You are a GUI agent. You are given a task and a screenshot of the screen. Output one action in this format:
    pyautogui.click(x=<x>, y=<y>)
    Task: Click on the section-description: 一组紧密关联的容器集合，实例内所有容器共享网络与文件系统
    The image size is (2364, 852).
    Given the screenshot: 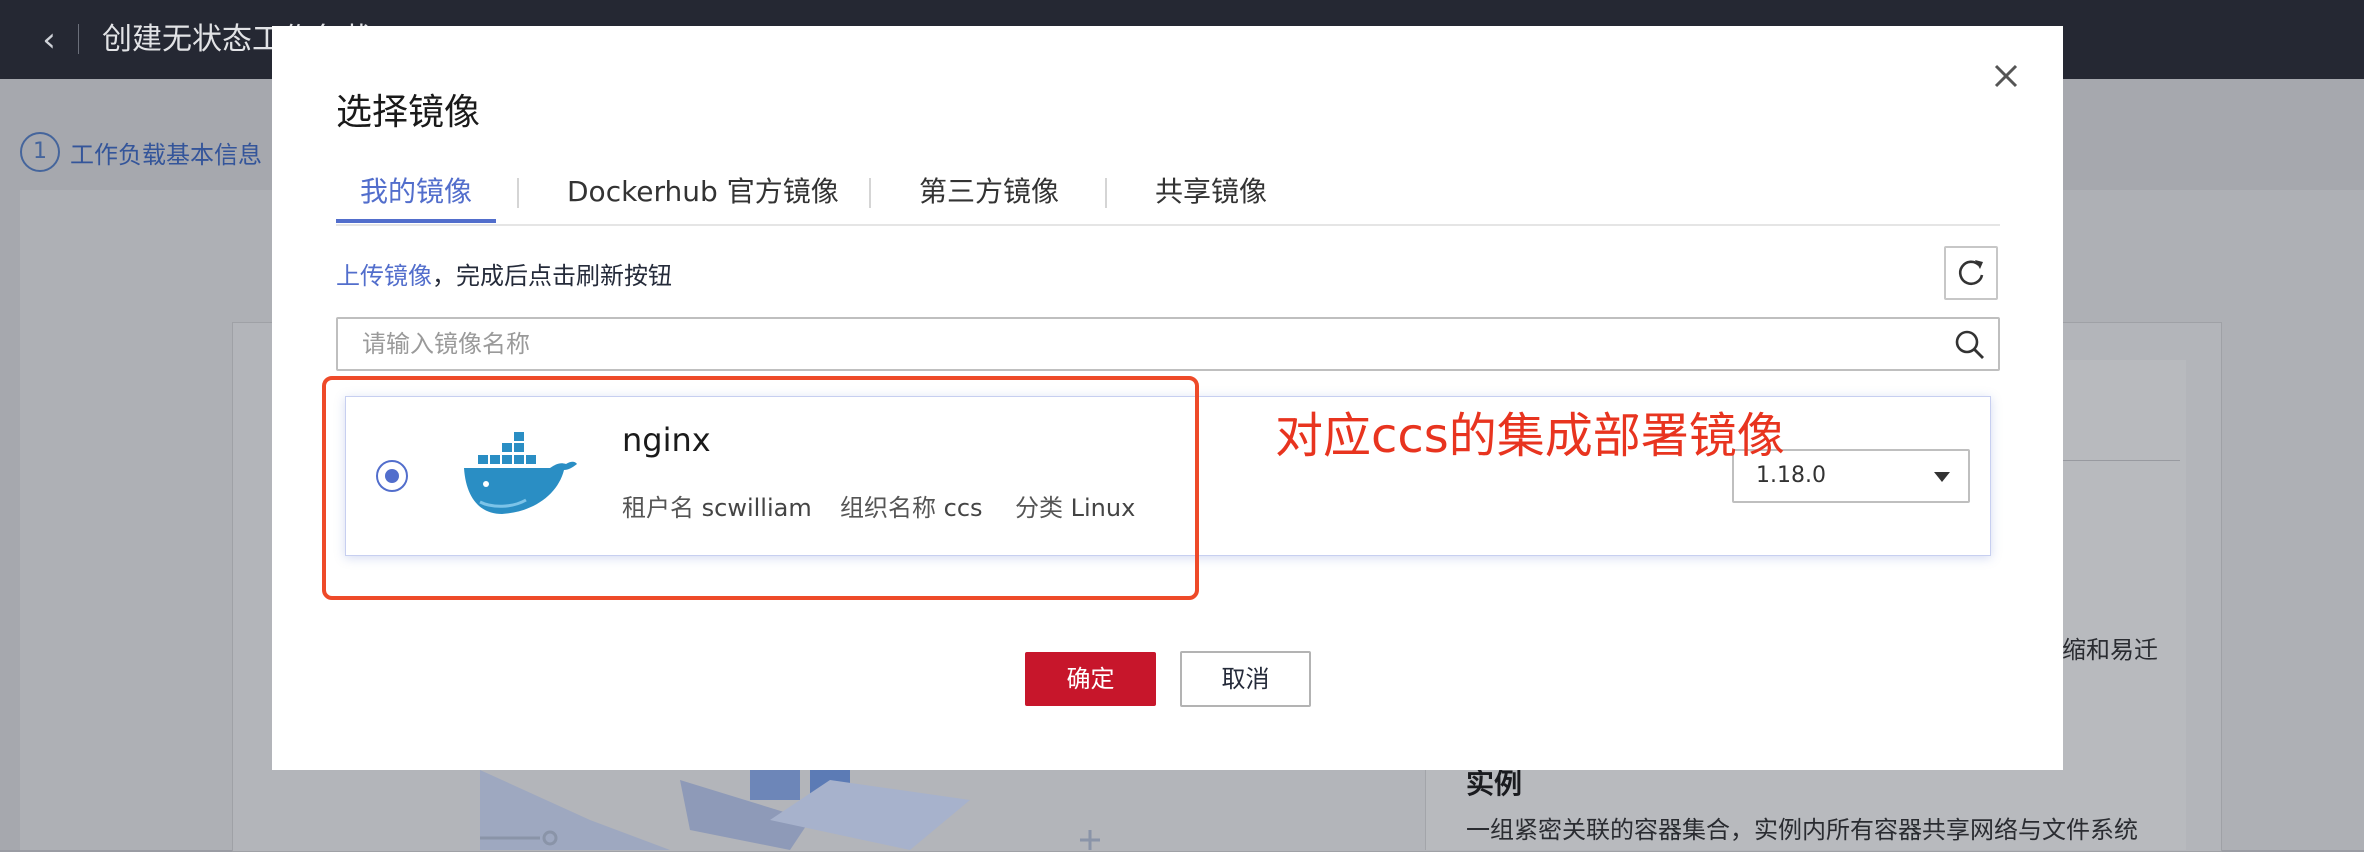 What is the action you would take?
    pyautogui.click(x=1802, y=830)
    